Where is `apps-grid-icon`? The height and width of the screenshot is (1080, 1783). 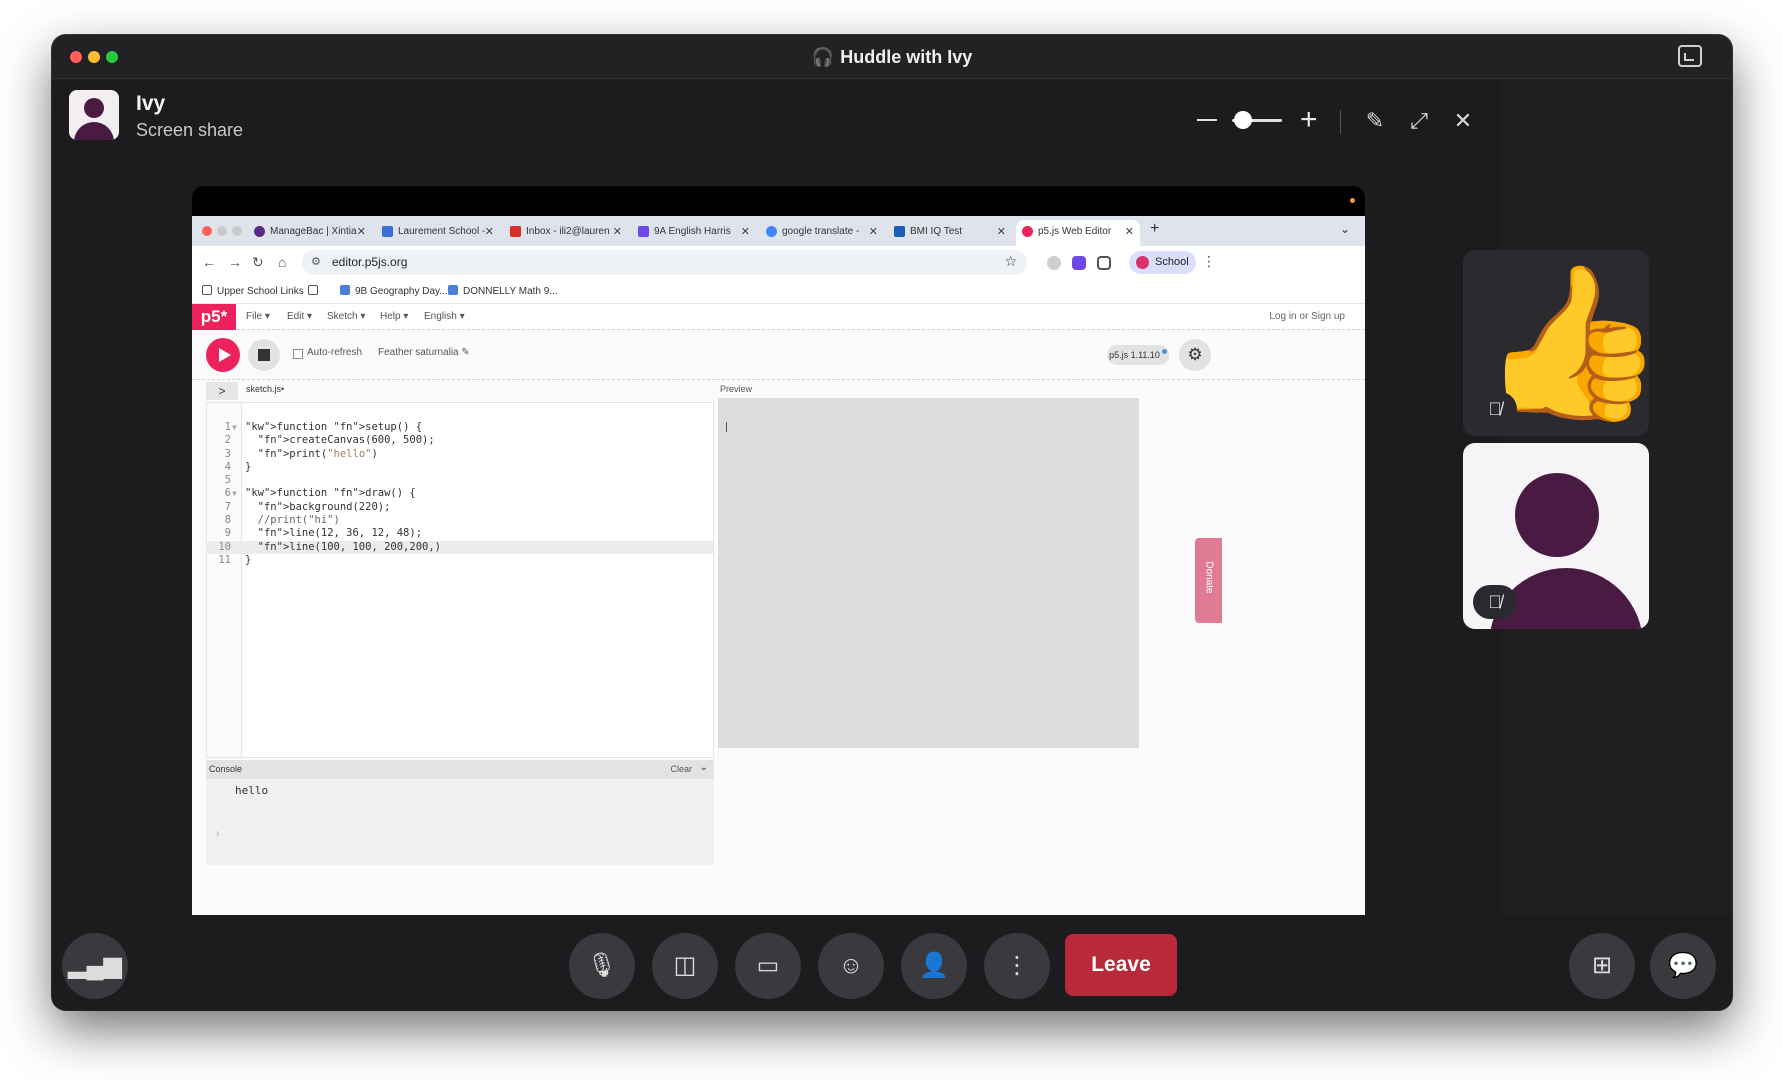
apps-grid-icon is located at coordinates (315, 291).